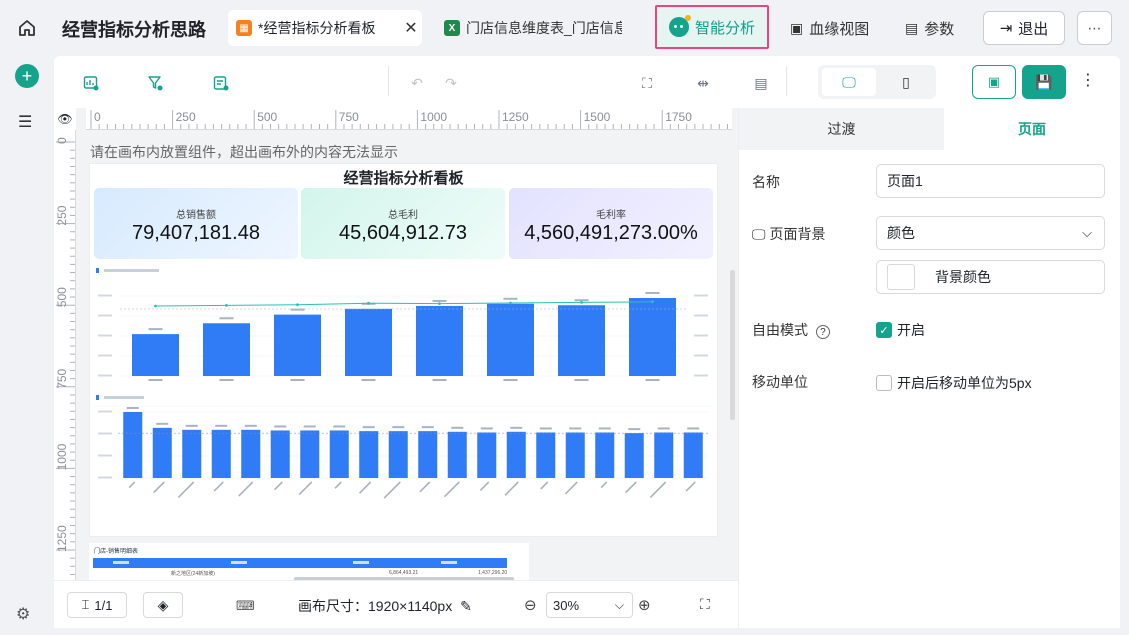  Describe the element at coordinates (65, 119) in the screenshot. I see `eye-icon: 👁` at that location.